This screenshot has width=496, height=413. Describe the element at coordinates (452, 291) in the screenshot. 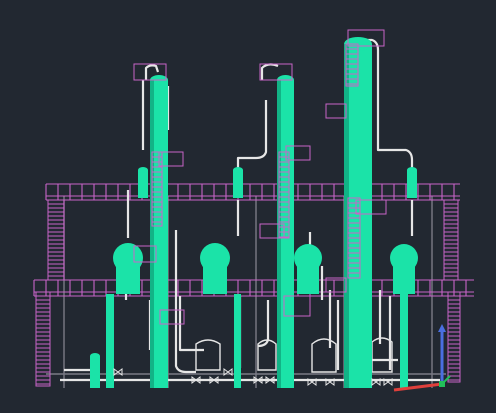

I see `ladder-right` at that location.